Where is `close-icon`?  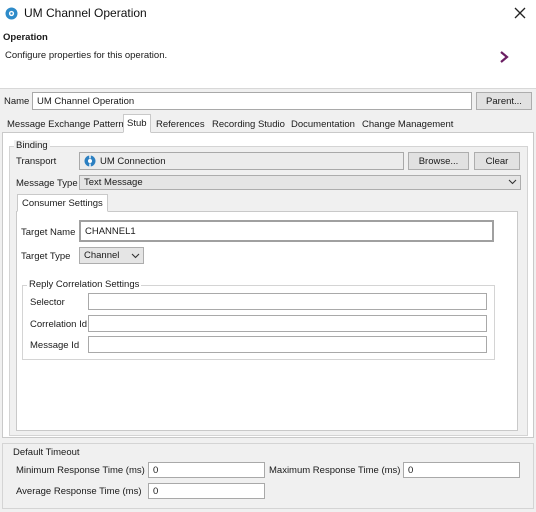
close-icon is located at coordinates (520, 13).